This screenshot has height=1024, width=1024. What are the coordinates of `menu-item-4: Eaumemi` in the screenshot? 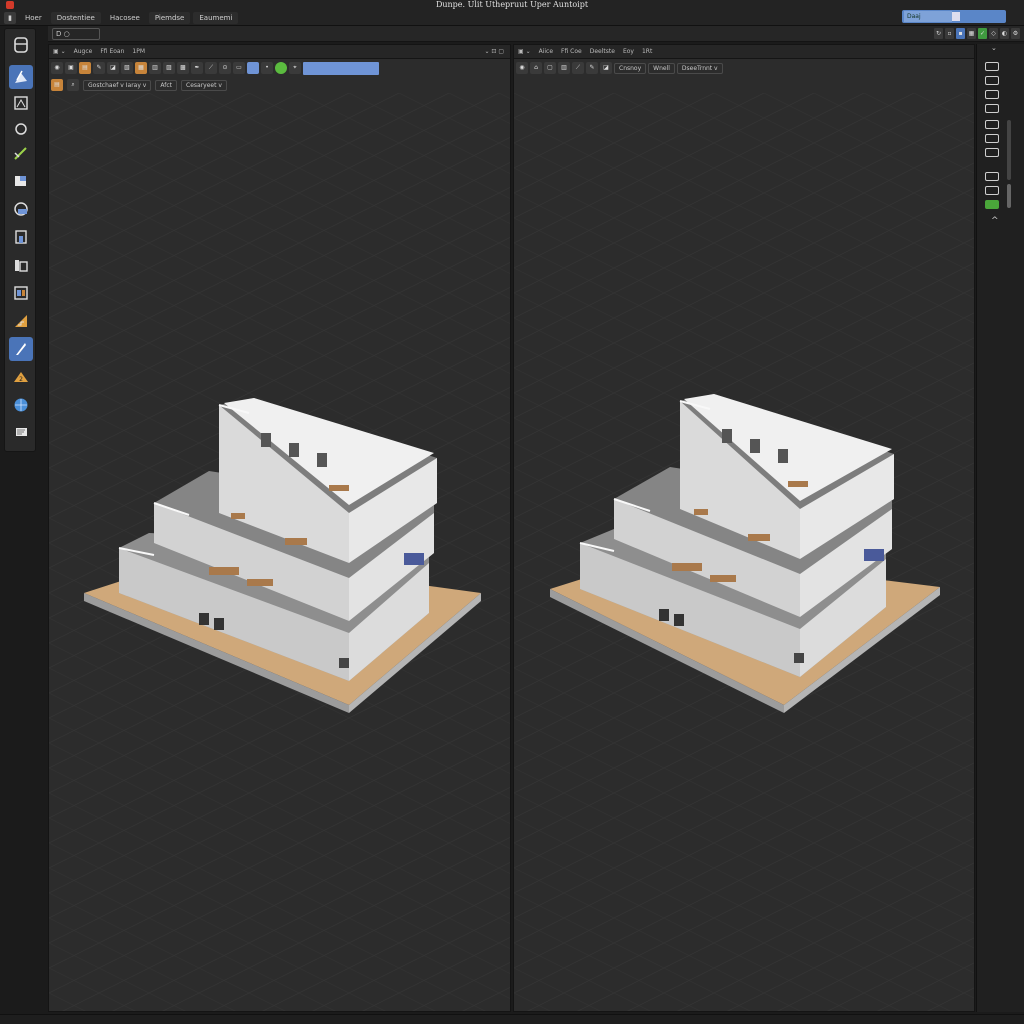 It's located at (216, 18).